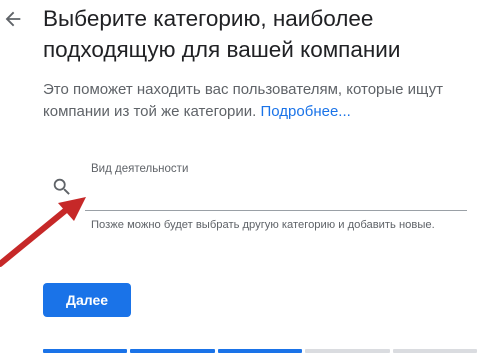 This screenshot has height=357, width=477. I want to click on category-input, so click(276, 192).